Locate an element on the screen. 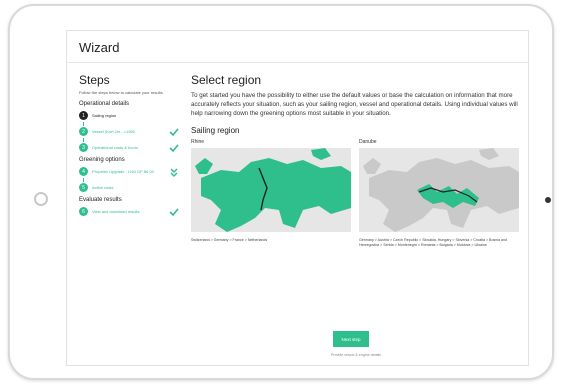  rhine-map is located at coordinates (271, 190).